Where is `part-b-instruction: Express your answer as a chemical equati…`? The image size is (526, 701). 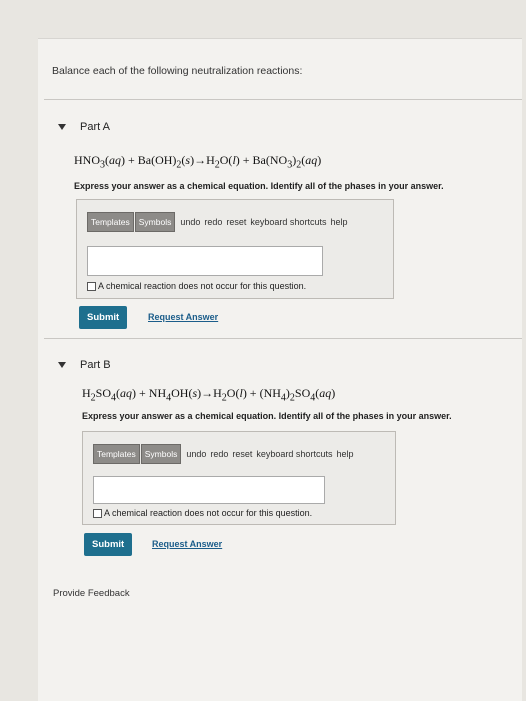
part-b-instruction: Express your answer as a chemical equati… is located at coordinates (267, 416).